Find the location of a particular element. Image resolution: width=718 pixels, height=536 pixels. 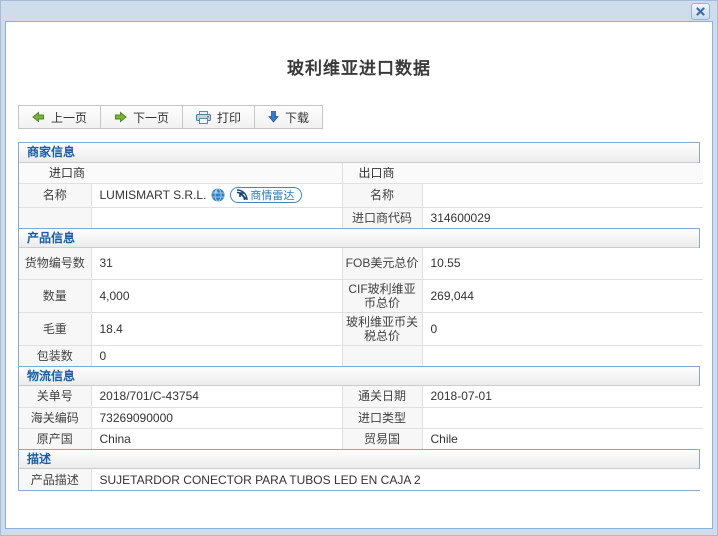

table-row: 毛重 18.4 玻利维亚币关税总价 0 is located at coordinates (361, 328).